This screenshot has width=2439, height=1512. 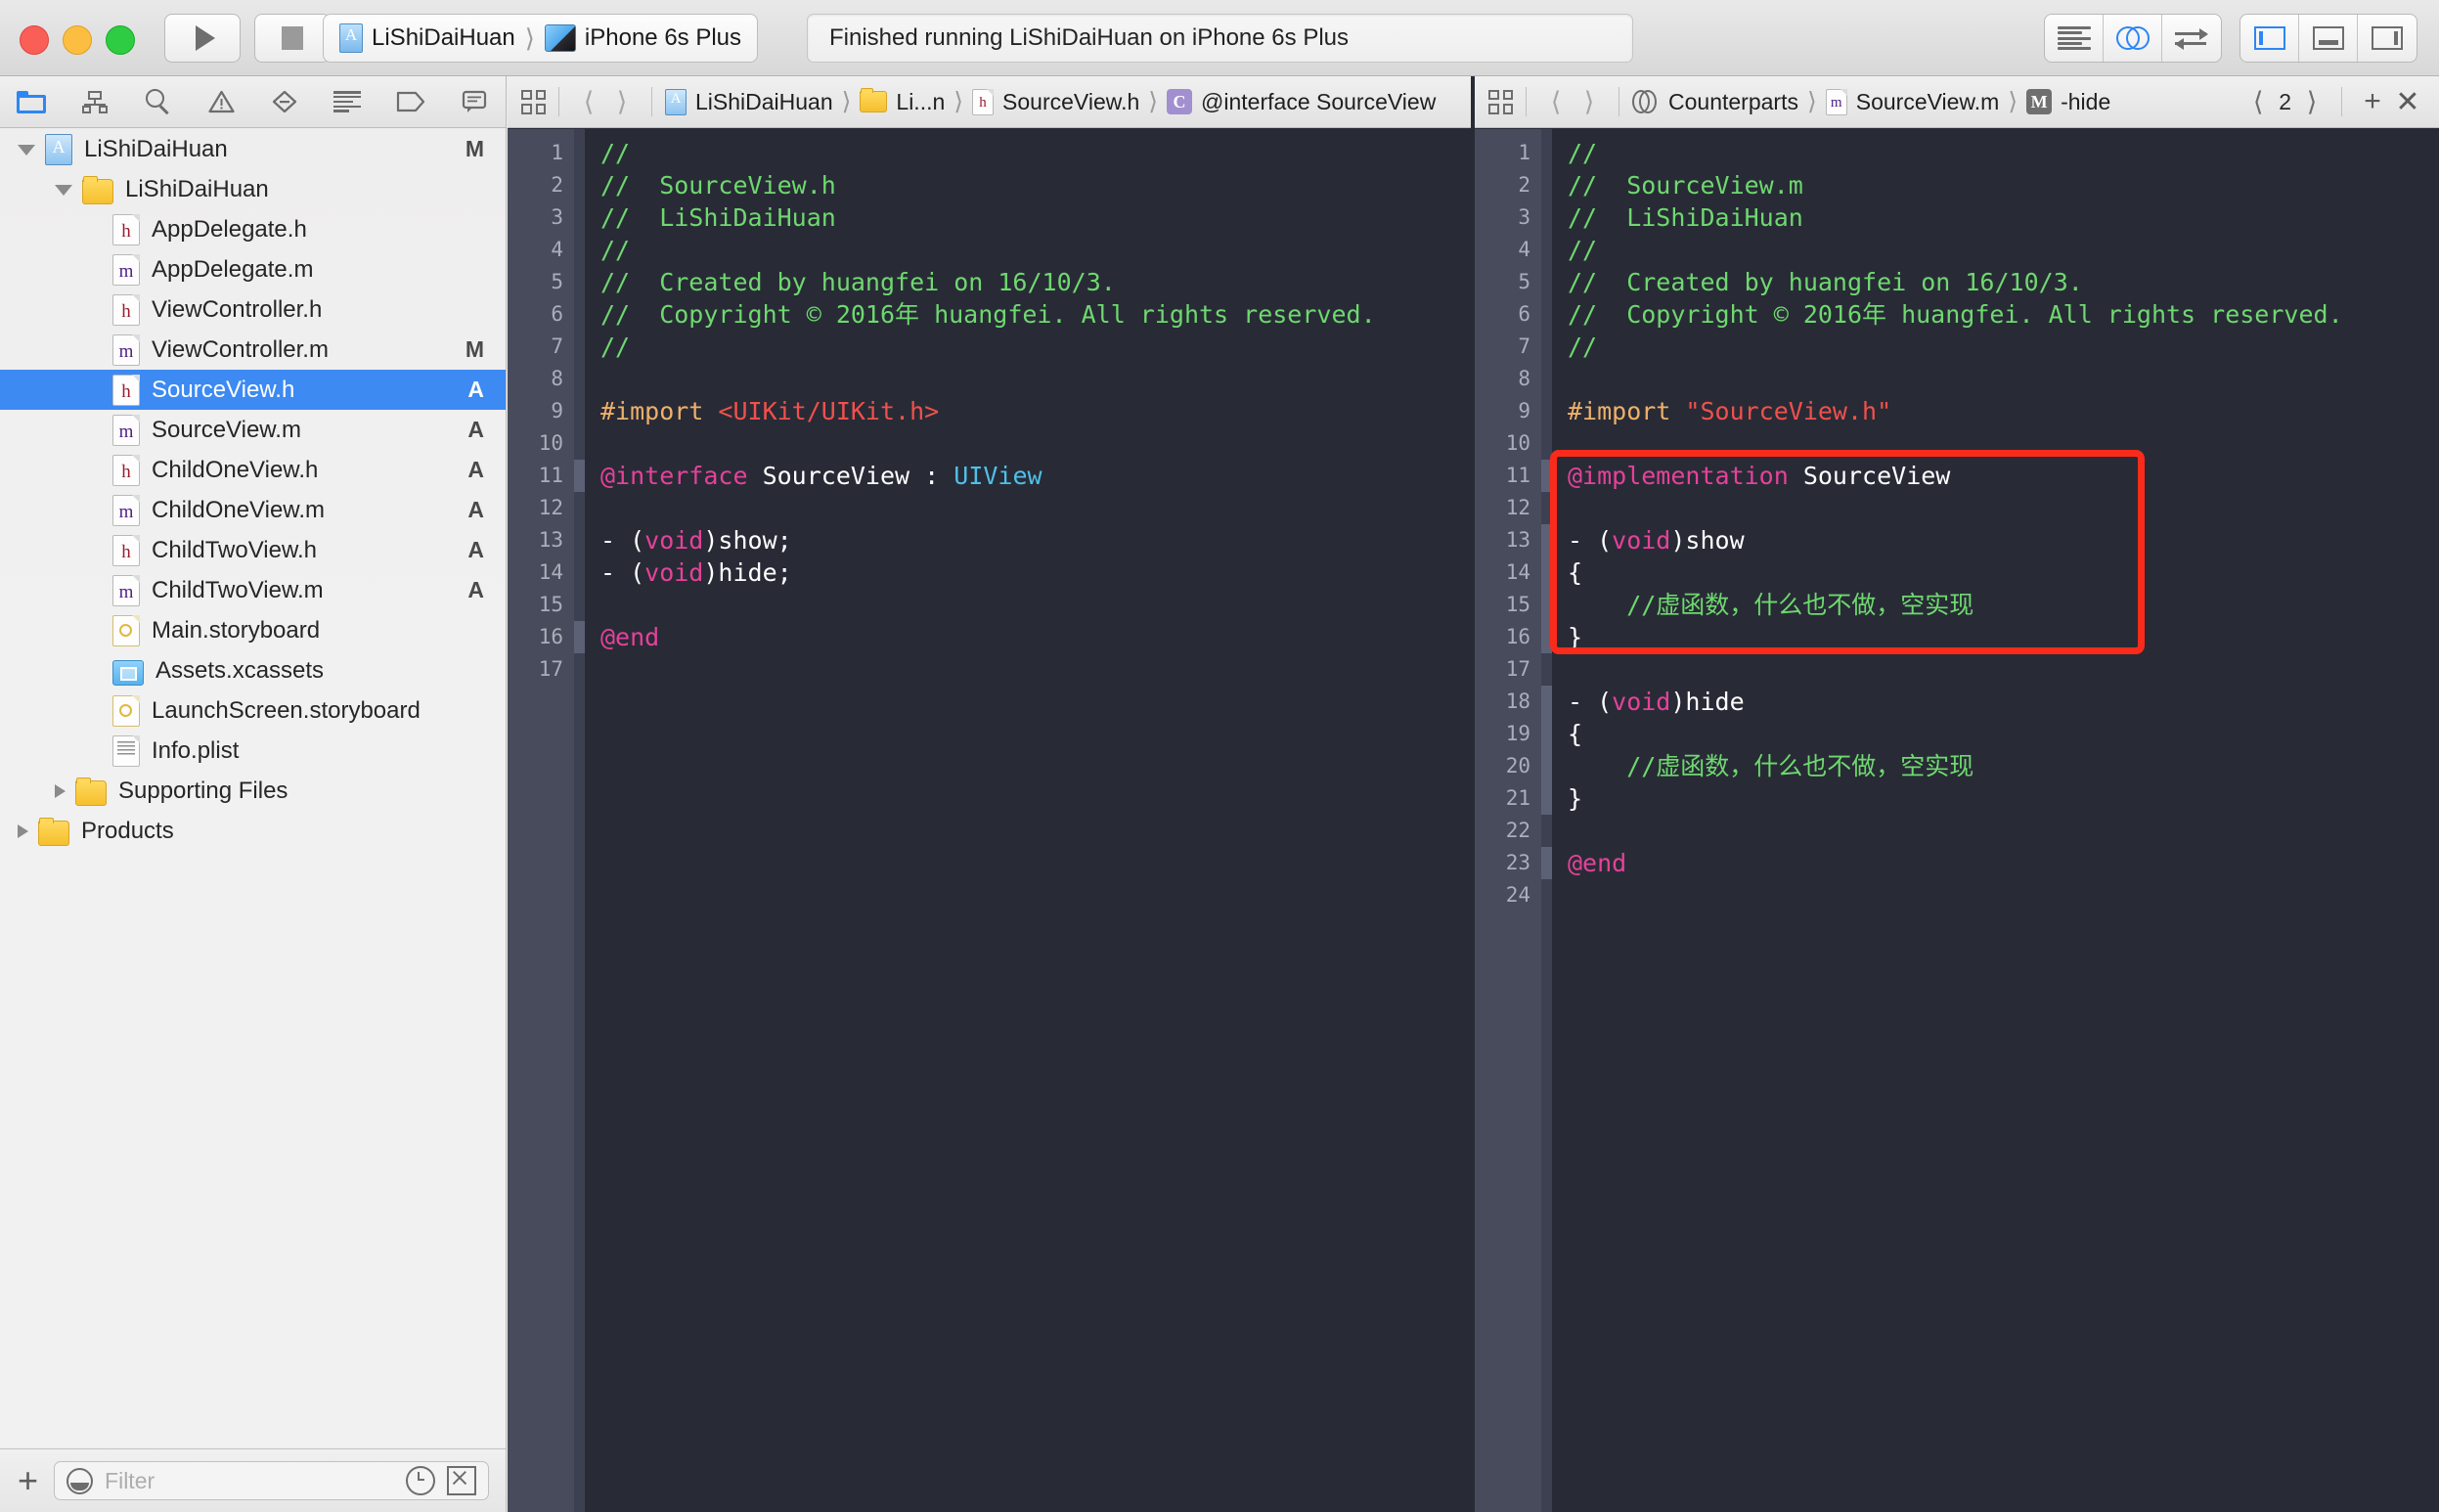 I want to click on scheme-project: LiShiDaiHuan, so click(x=427, y=38).